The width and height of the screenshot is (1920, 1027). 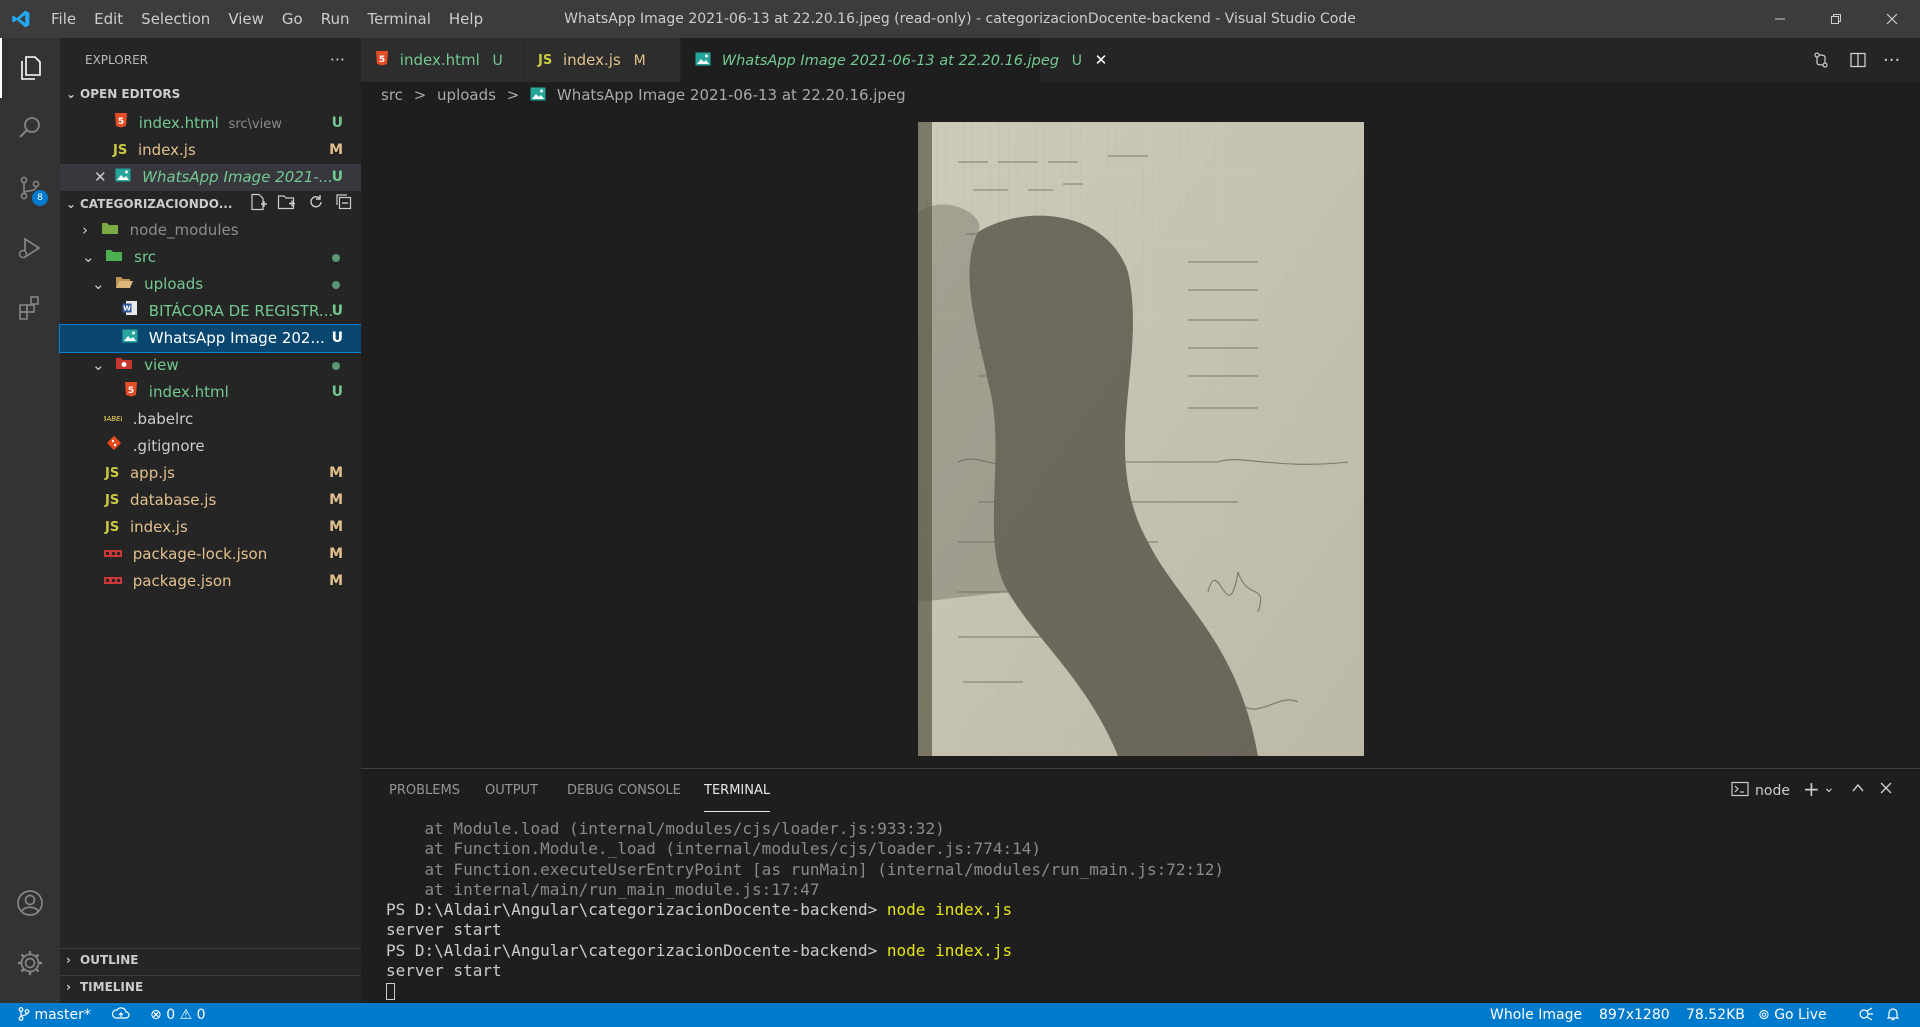 I want to click on menu-edit: Edit, so click(x=108, y=19).